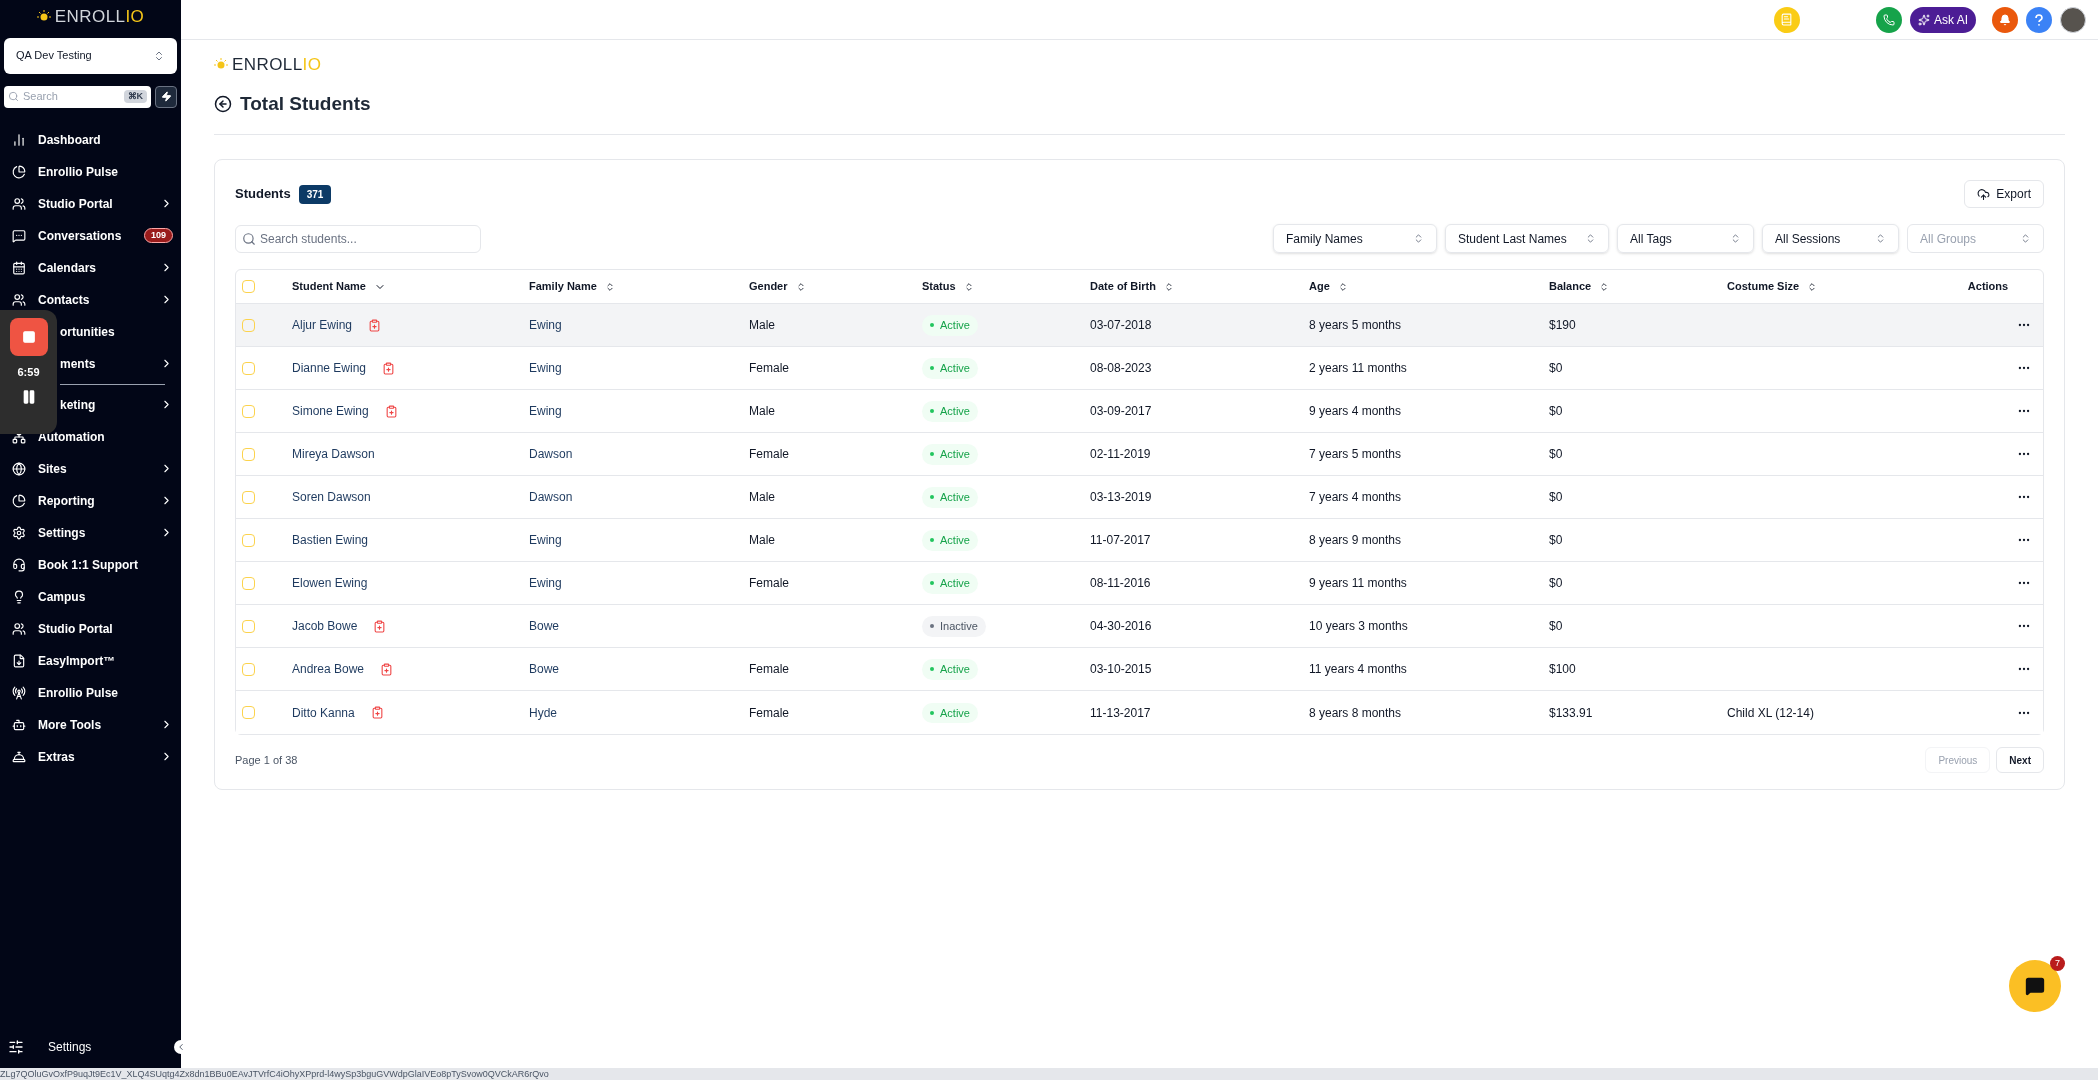 The image size is (2098, 1080). What do you see at coordinates (1199, 286) in the screenshot?
I see `column-header: Date of Birth` at bounding box center [1199, 286].